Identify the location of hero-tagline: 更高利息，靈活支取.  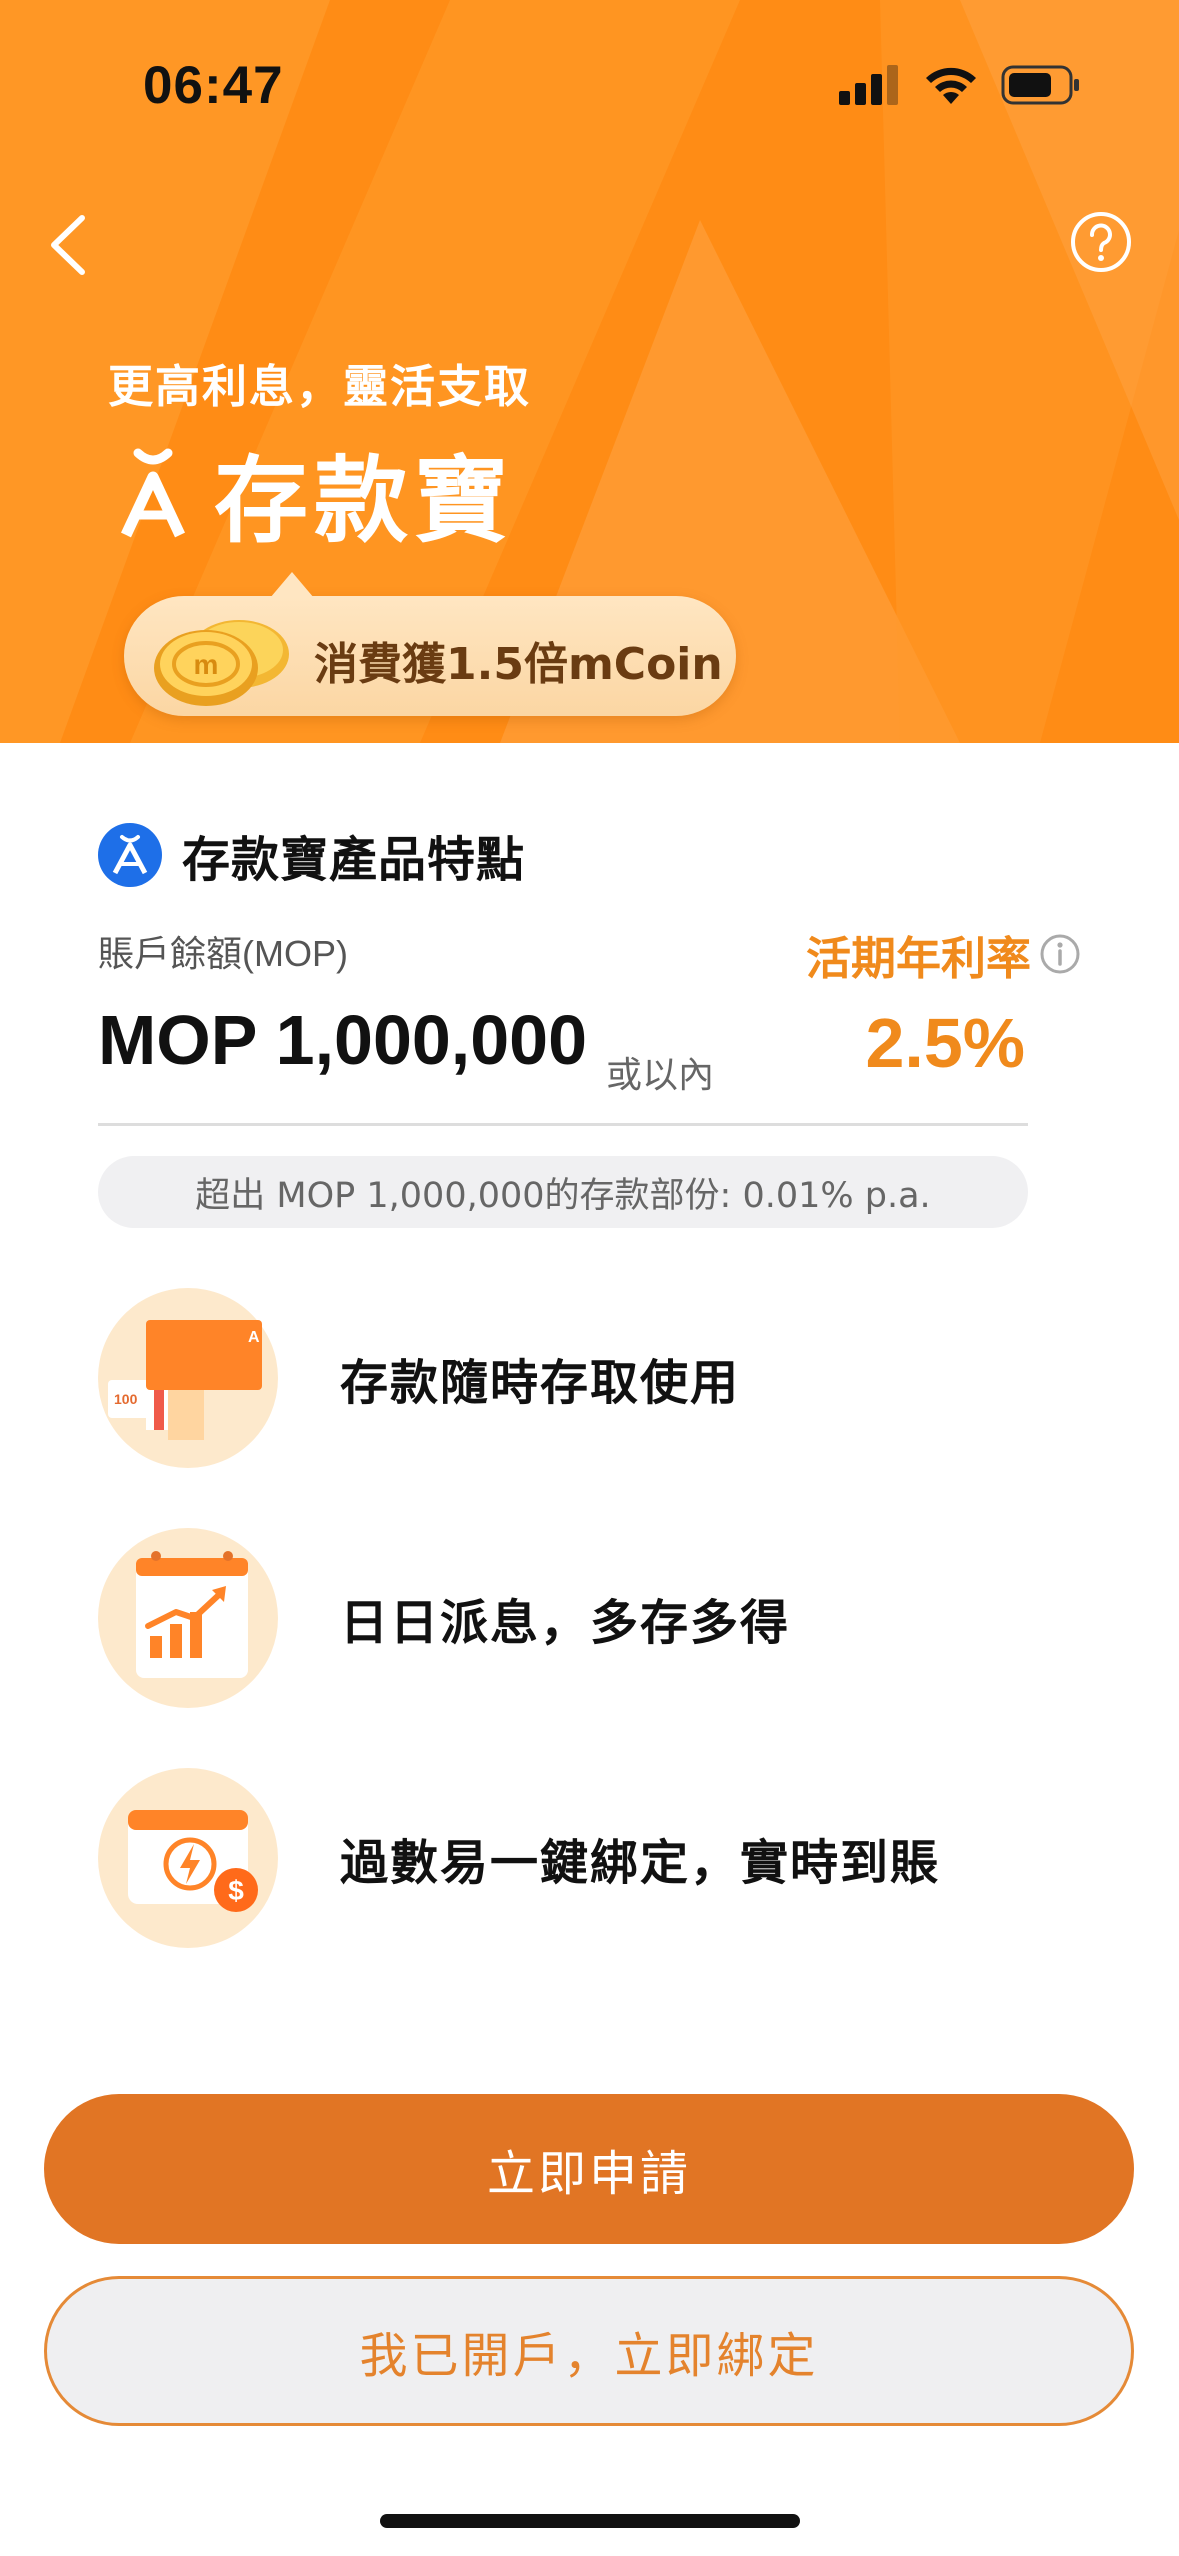
(320, 386).